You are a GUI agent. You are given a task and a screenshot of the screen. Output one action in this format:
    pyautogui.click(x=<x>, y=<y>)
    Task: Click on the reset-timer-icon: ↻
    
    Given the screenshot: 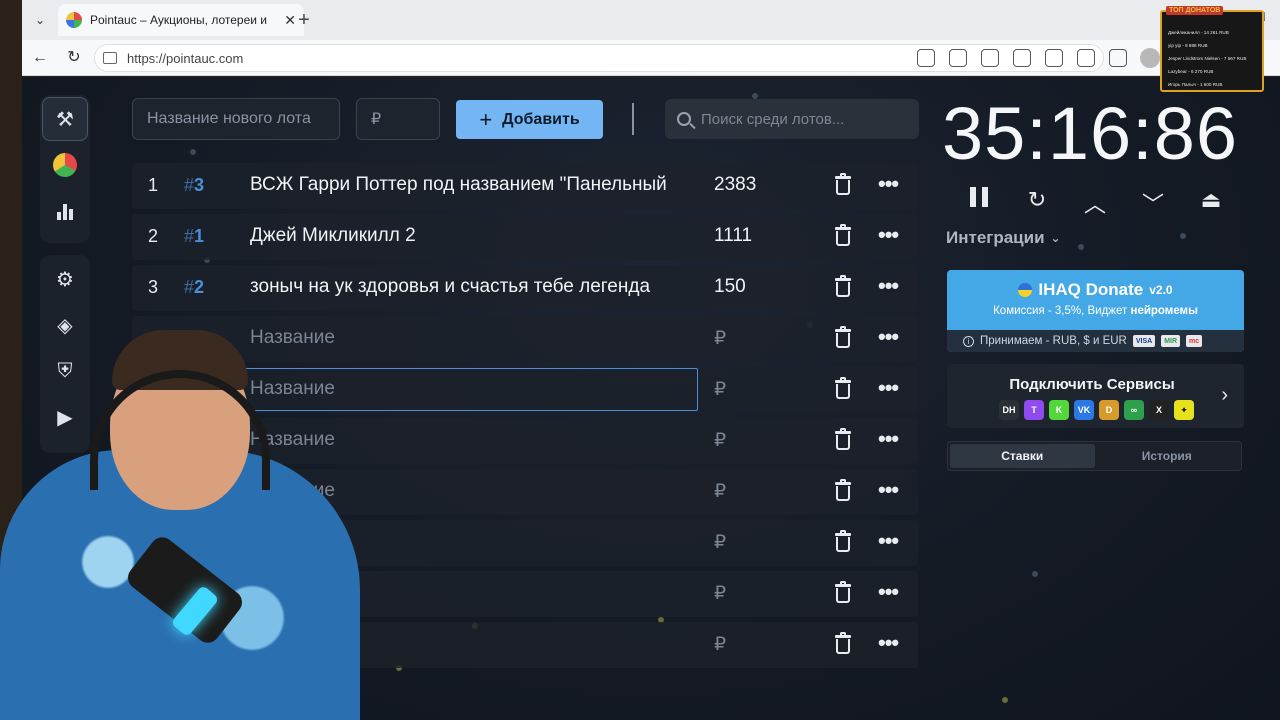 What is the action you would take?
    pyautogui.click(x=1037, y=203)
    